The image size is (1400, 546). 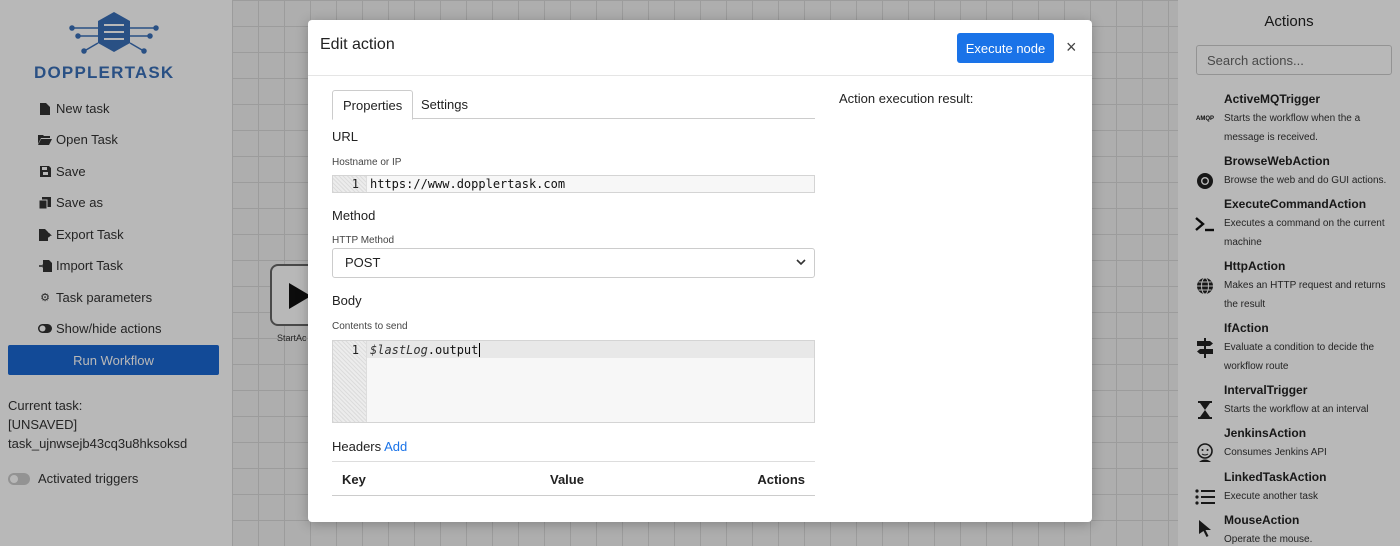 I want to click on http-method-select: POST, so click(x=573, y=263).